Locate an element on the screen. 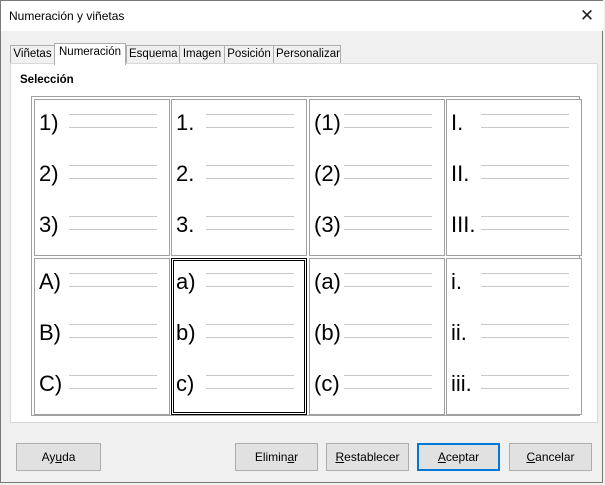 The width and height of the screenshot is (605, 485). preset-number-label: (1) is located at coordinates (327, 122).